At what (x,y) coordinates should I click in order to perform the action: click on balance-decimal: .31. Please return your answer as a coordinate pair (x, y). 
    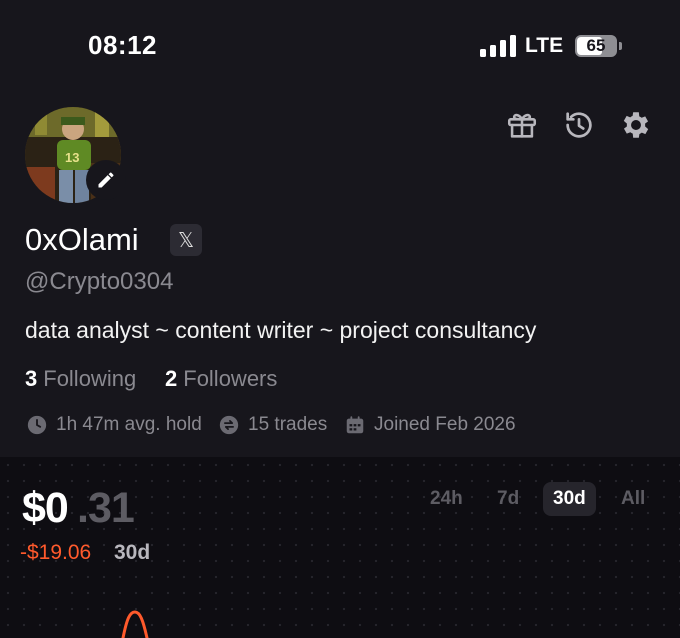
    Looking at the image, I should click on (106, 508).